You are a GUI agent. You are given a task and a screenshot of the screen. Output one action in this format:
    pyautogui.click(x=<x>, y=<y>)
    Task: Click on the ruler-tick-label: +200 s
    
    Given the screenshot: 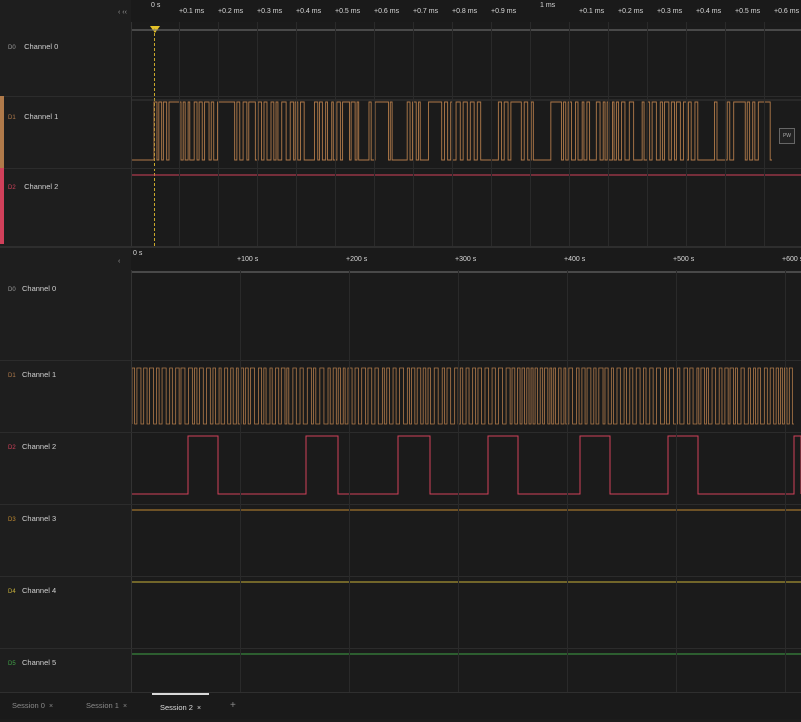 What is the action you would take?
    pyautogui.click(x=357, y=259)
    